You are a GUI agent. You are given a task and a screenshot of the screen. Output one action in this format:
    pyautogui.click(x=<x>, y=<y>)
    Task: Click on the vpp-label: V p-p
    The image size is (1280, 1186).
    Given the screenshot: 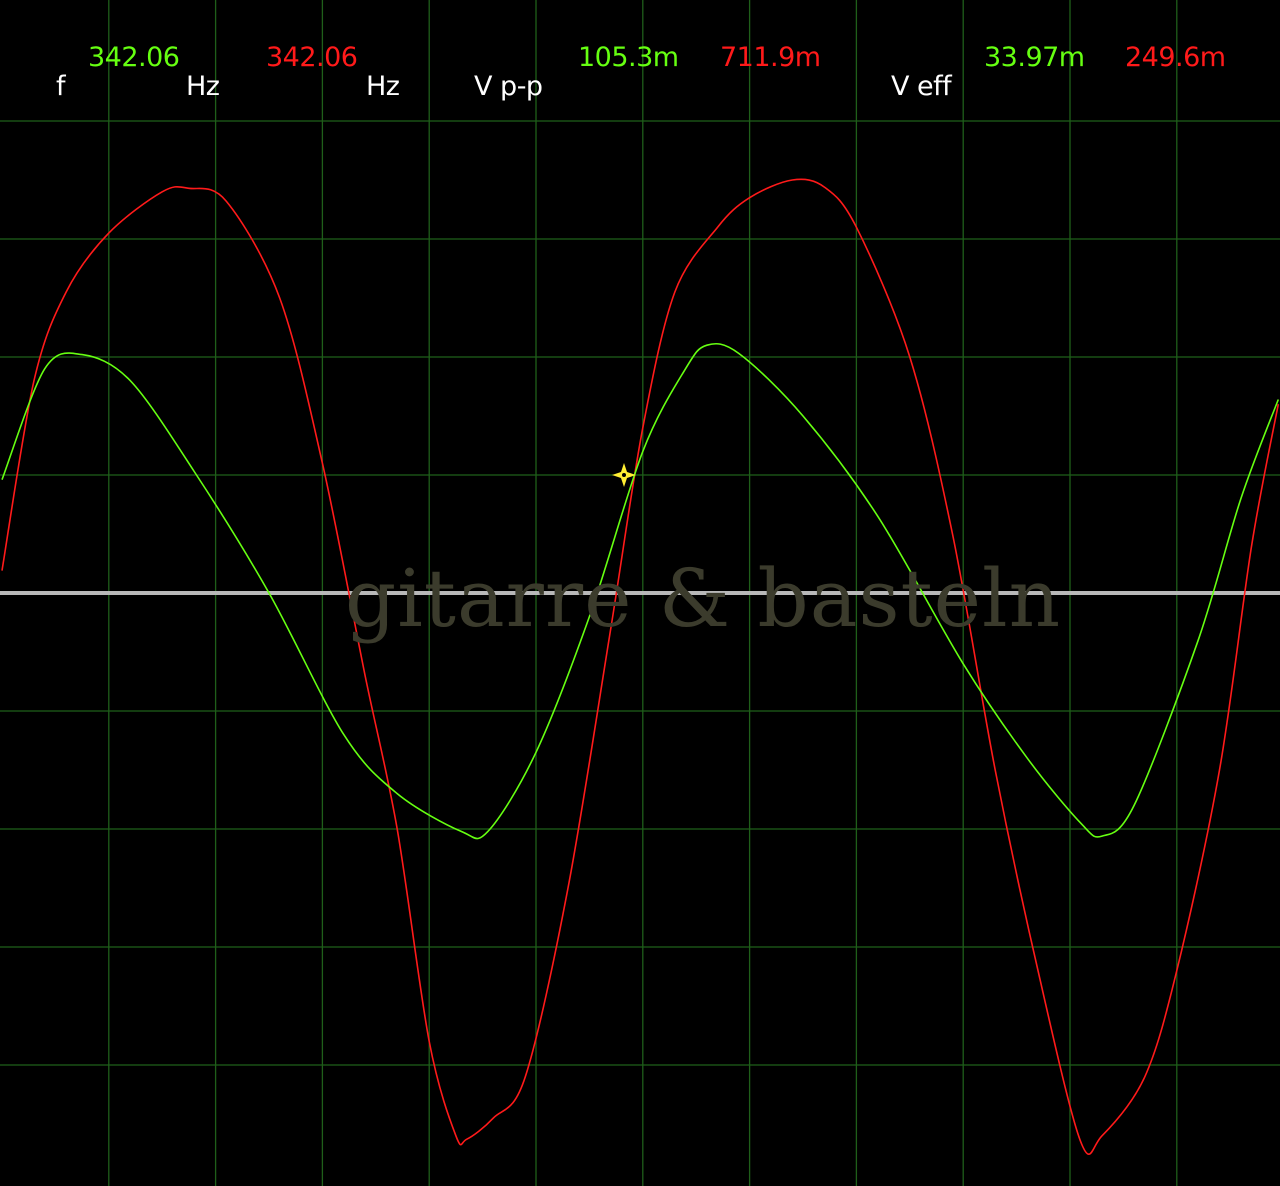 What is the action you would take?
    pyautogui.click(x=508, y=86)
    